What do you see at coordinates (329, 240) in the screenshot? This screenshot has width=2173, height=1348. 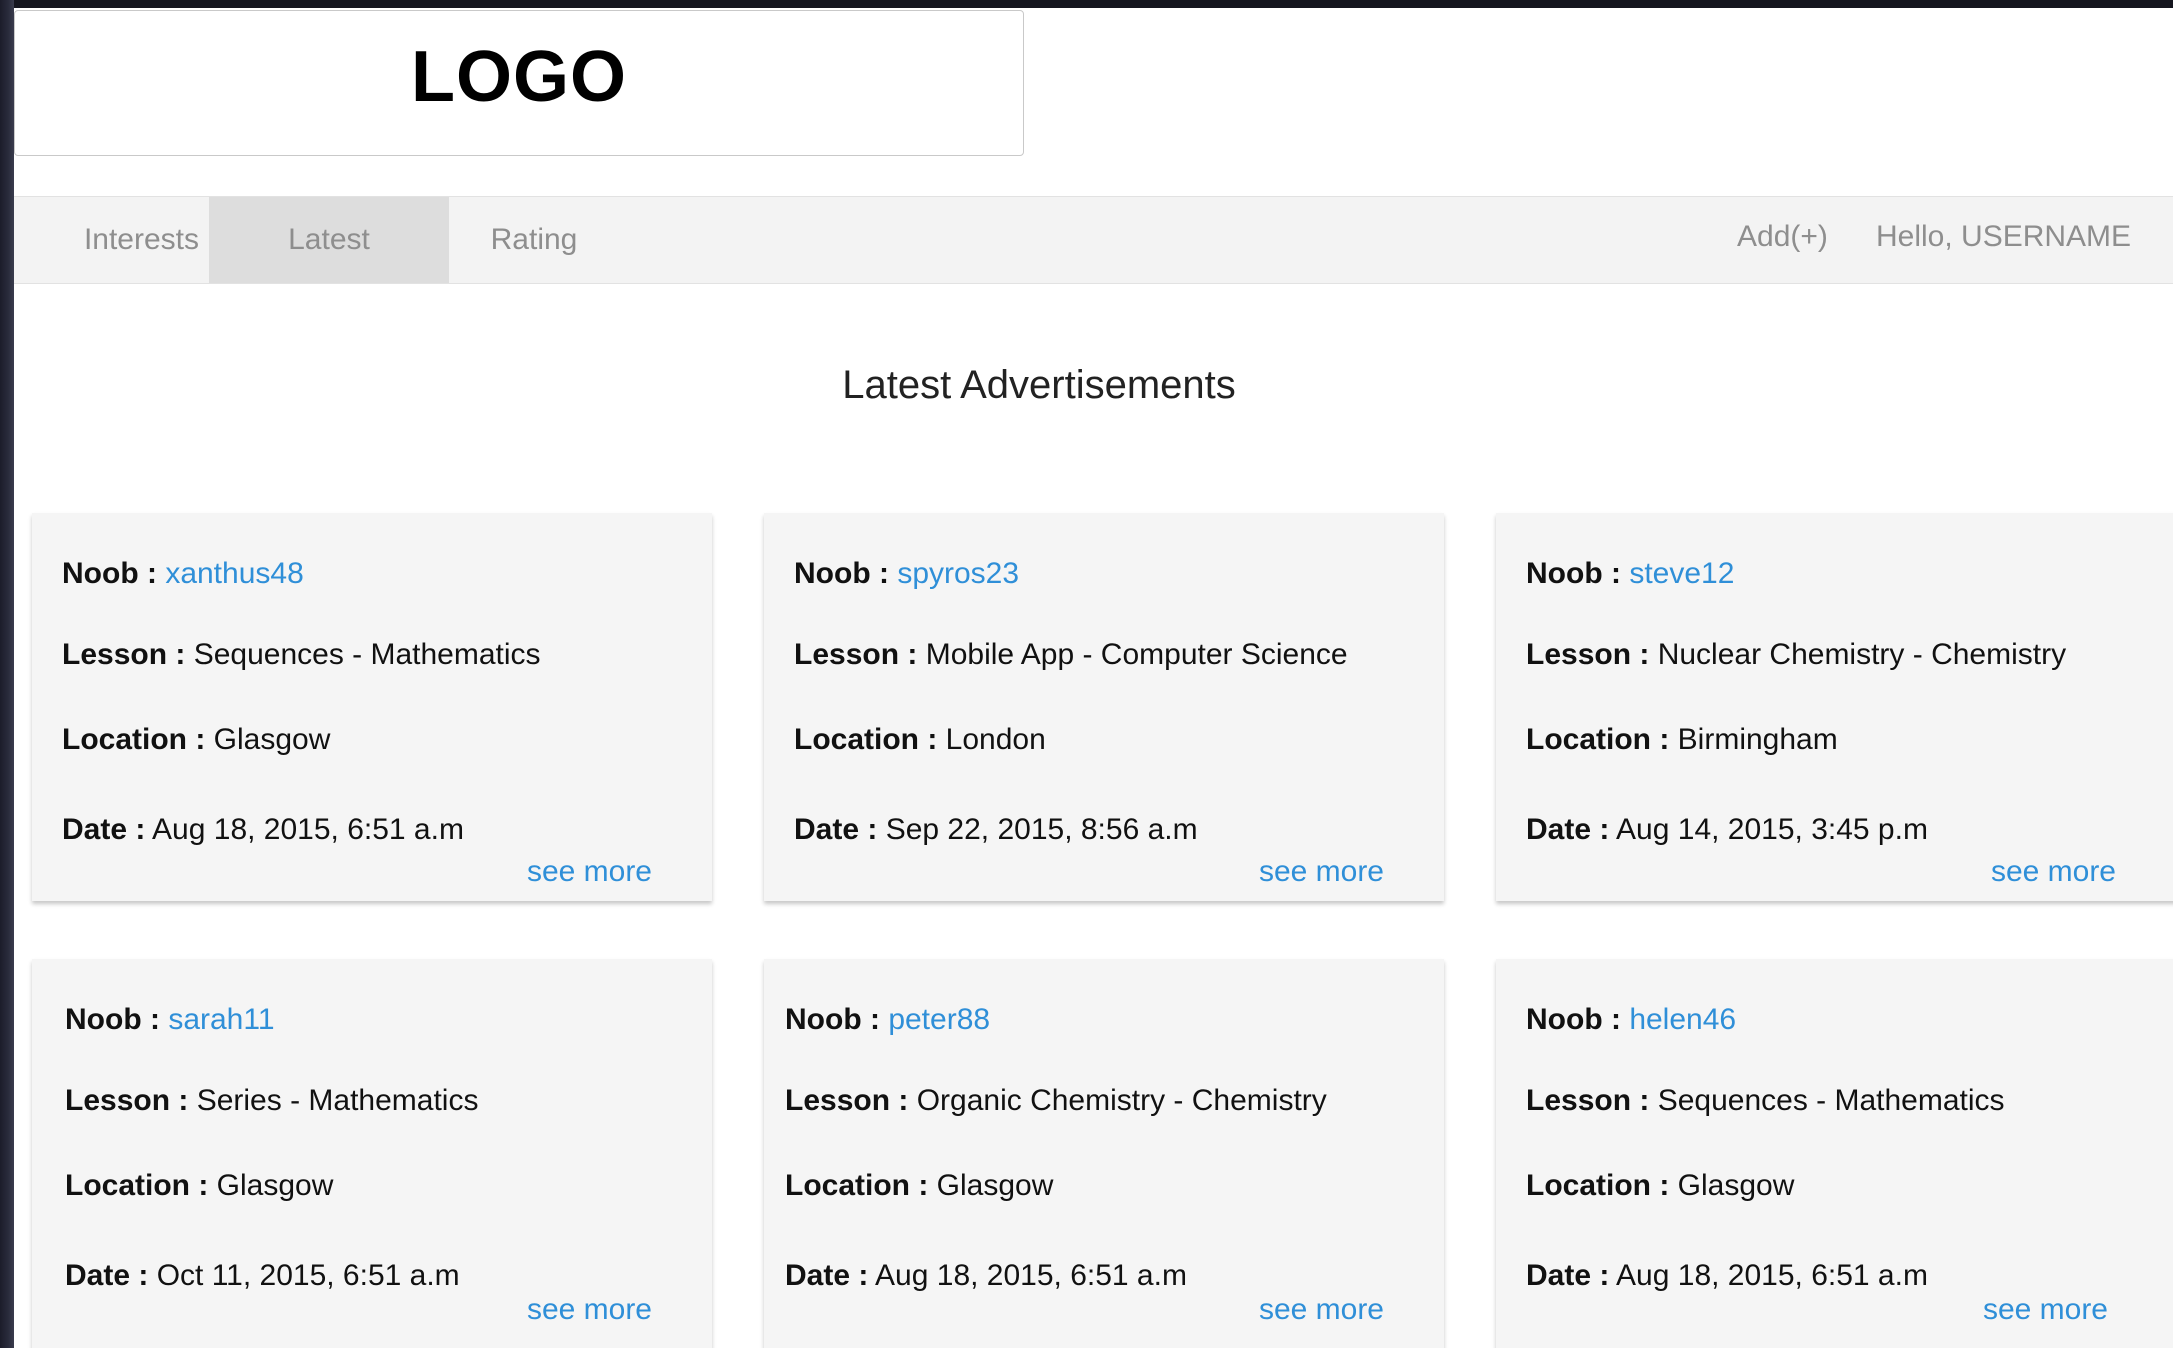 I see `tab-latest: Latest` at bounding box center [329, 240].